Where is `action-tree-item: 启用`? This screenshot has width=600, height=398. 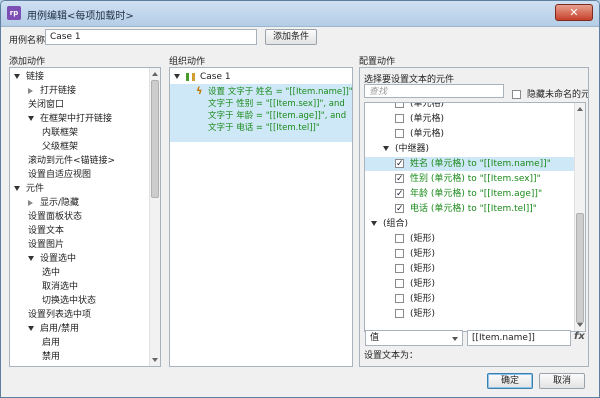 action-tree-item: 启用 is located at coordinates (51, 343).